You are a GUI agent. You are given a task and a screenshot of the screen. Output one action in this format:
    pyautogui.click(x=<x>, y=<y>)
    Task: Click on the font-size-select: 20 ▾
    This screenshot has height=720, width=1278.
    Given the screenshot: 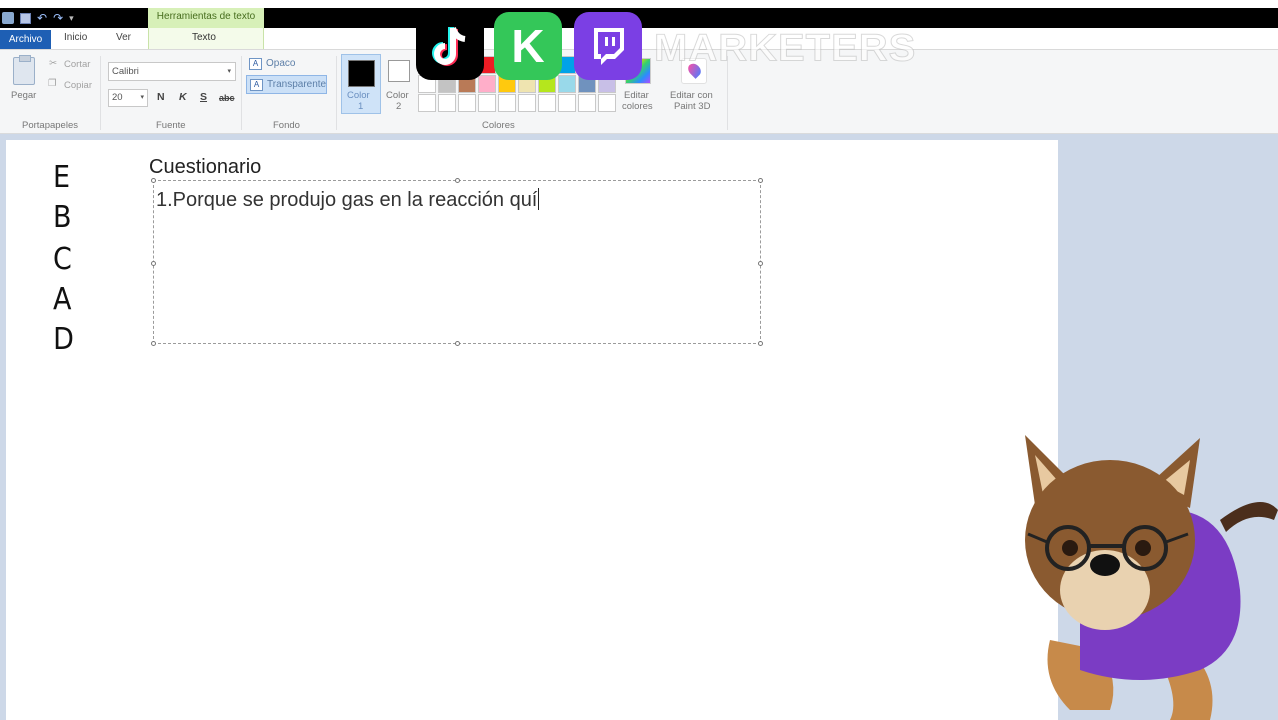 What is the action you would take?
    pyautogui.click(x=128, y=98)
    